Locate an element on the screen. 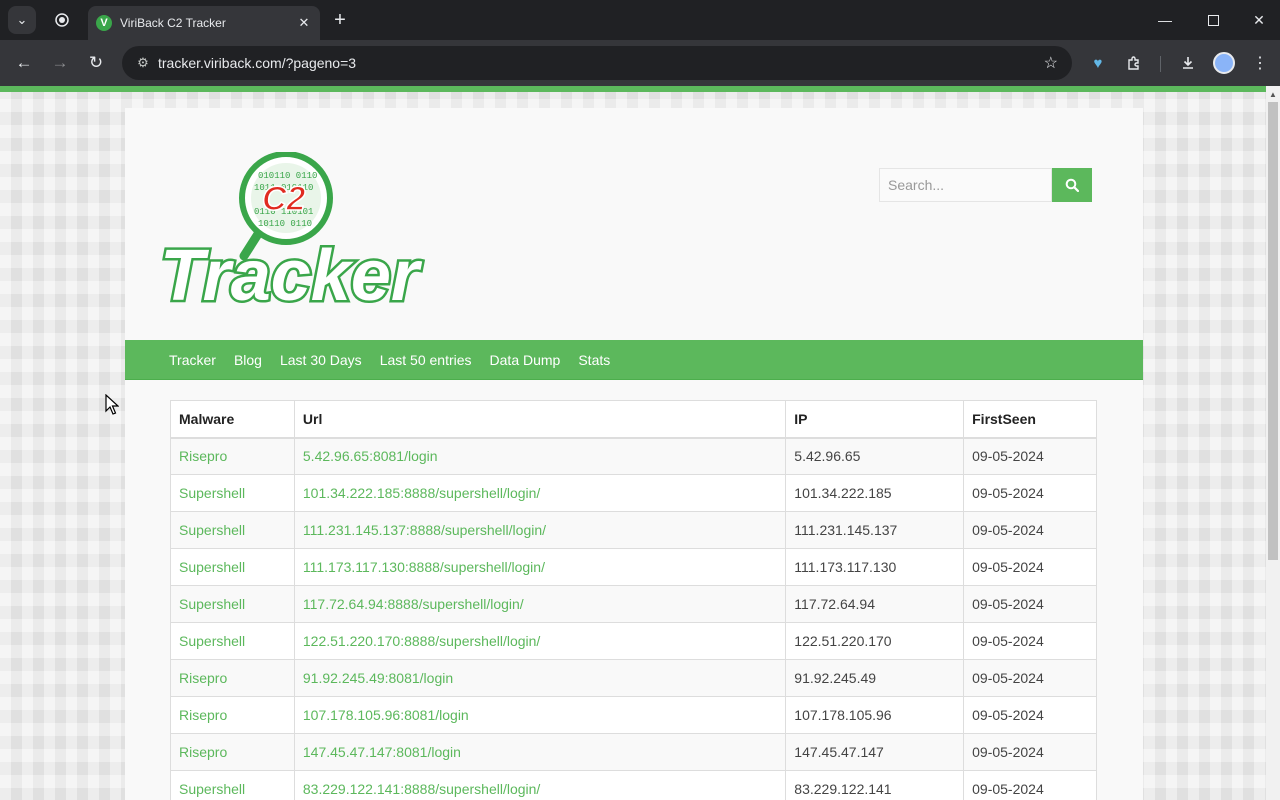 The width and height of the screenshot is (1280, 800). column-header-firstseen: FirstSeen is located at coordinates (1030, 419).